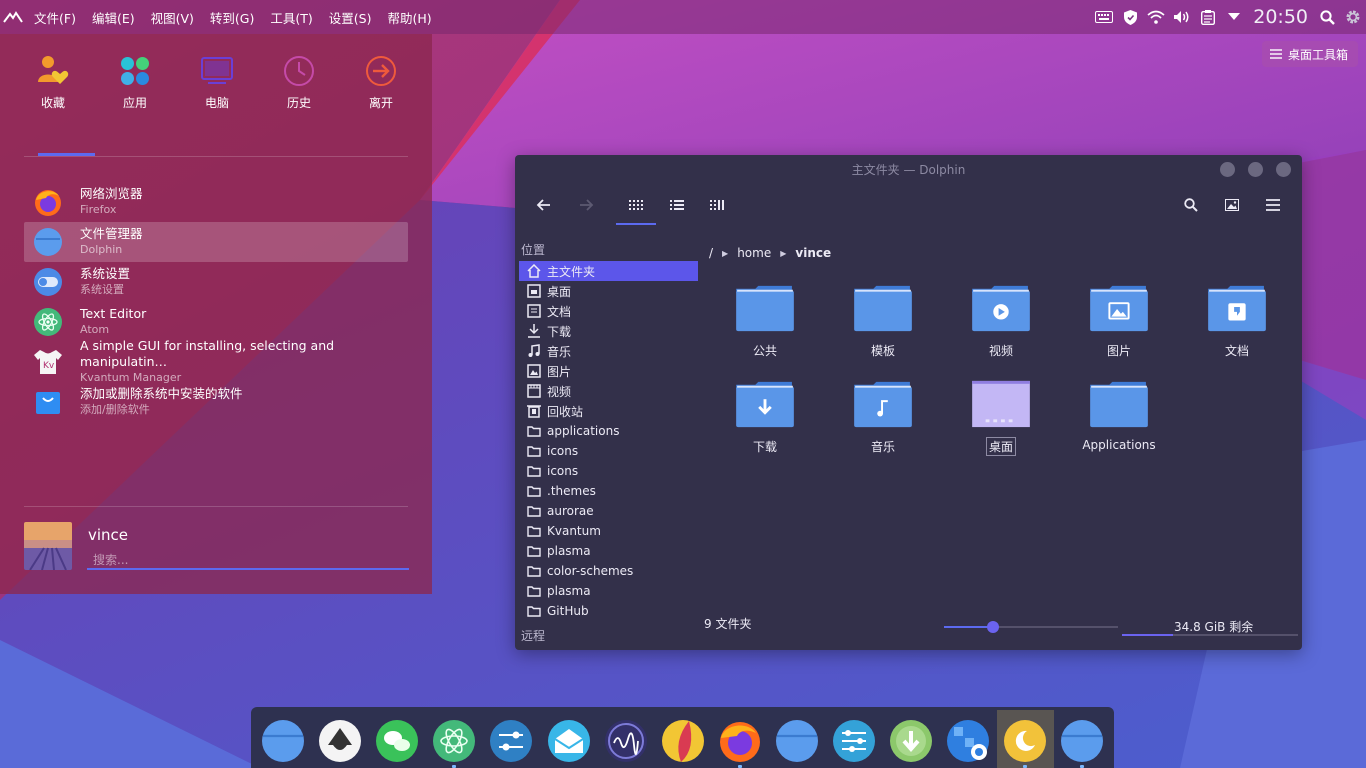 The height and width of the screenshot is (768, 1366). Describe the element at coordinates (13, 17) in the screenshot. I see `app-menu-logo-icon` at that location.